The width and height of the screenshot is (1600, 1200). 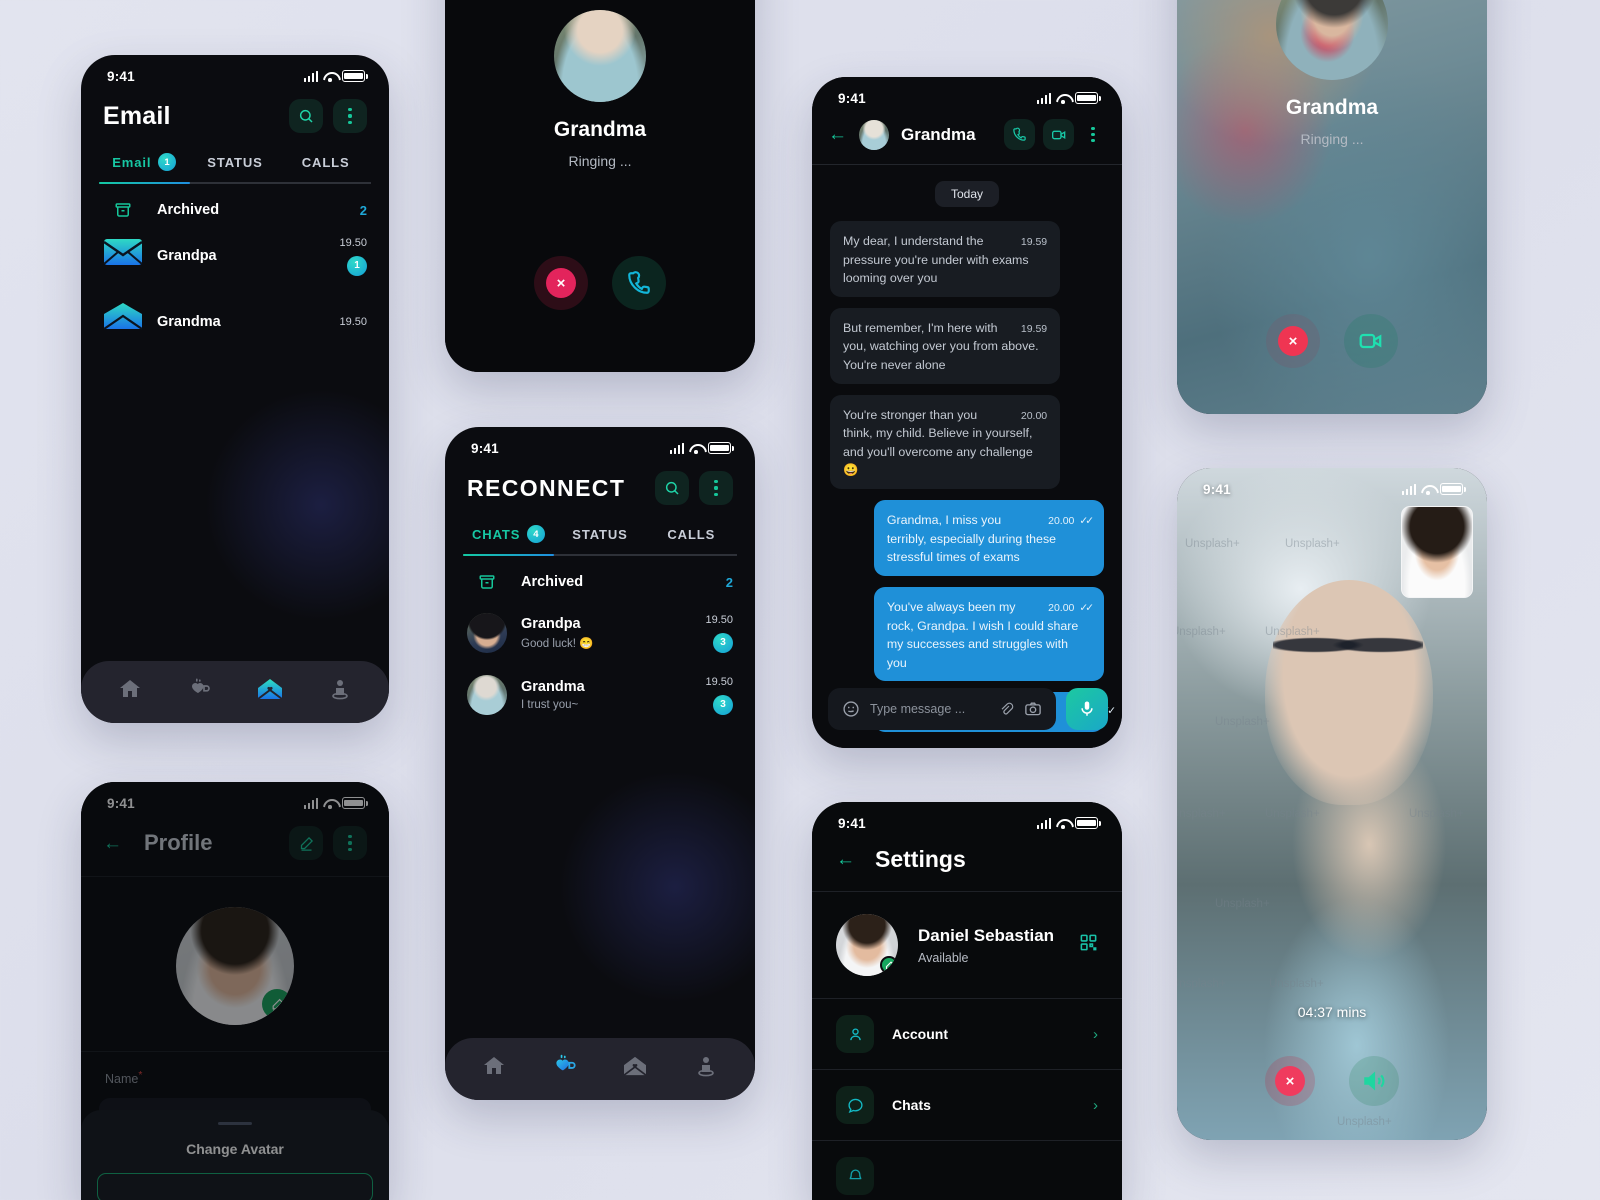 I want to click on pencil-icon, so click(x=277, y=1004).